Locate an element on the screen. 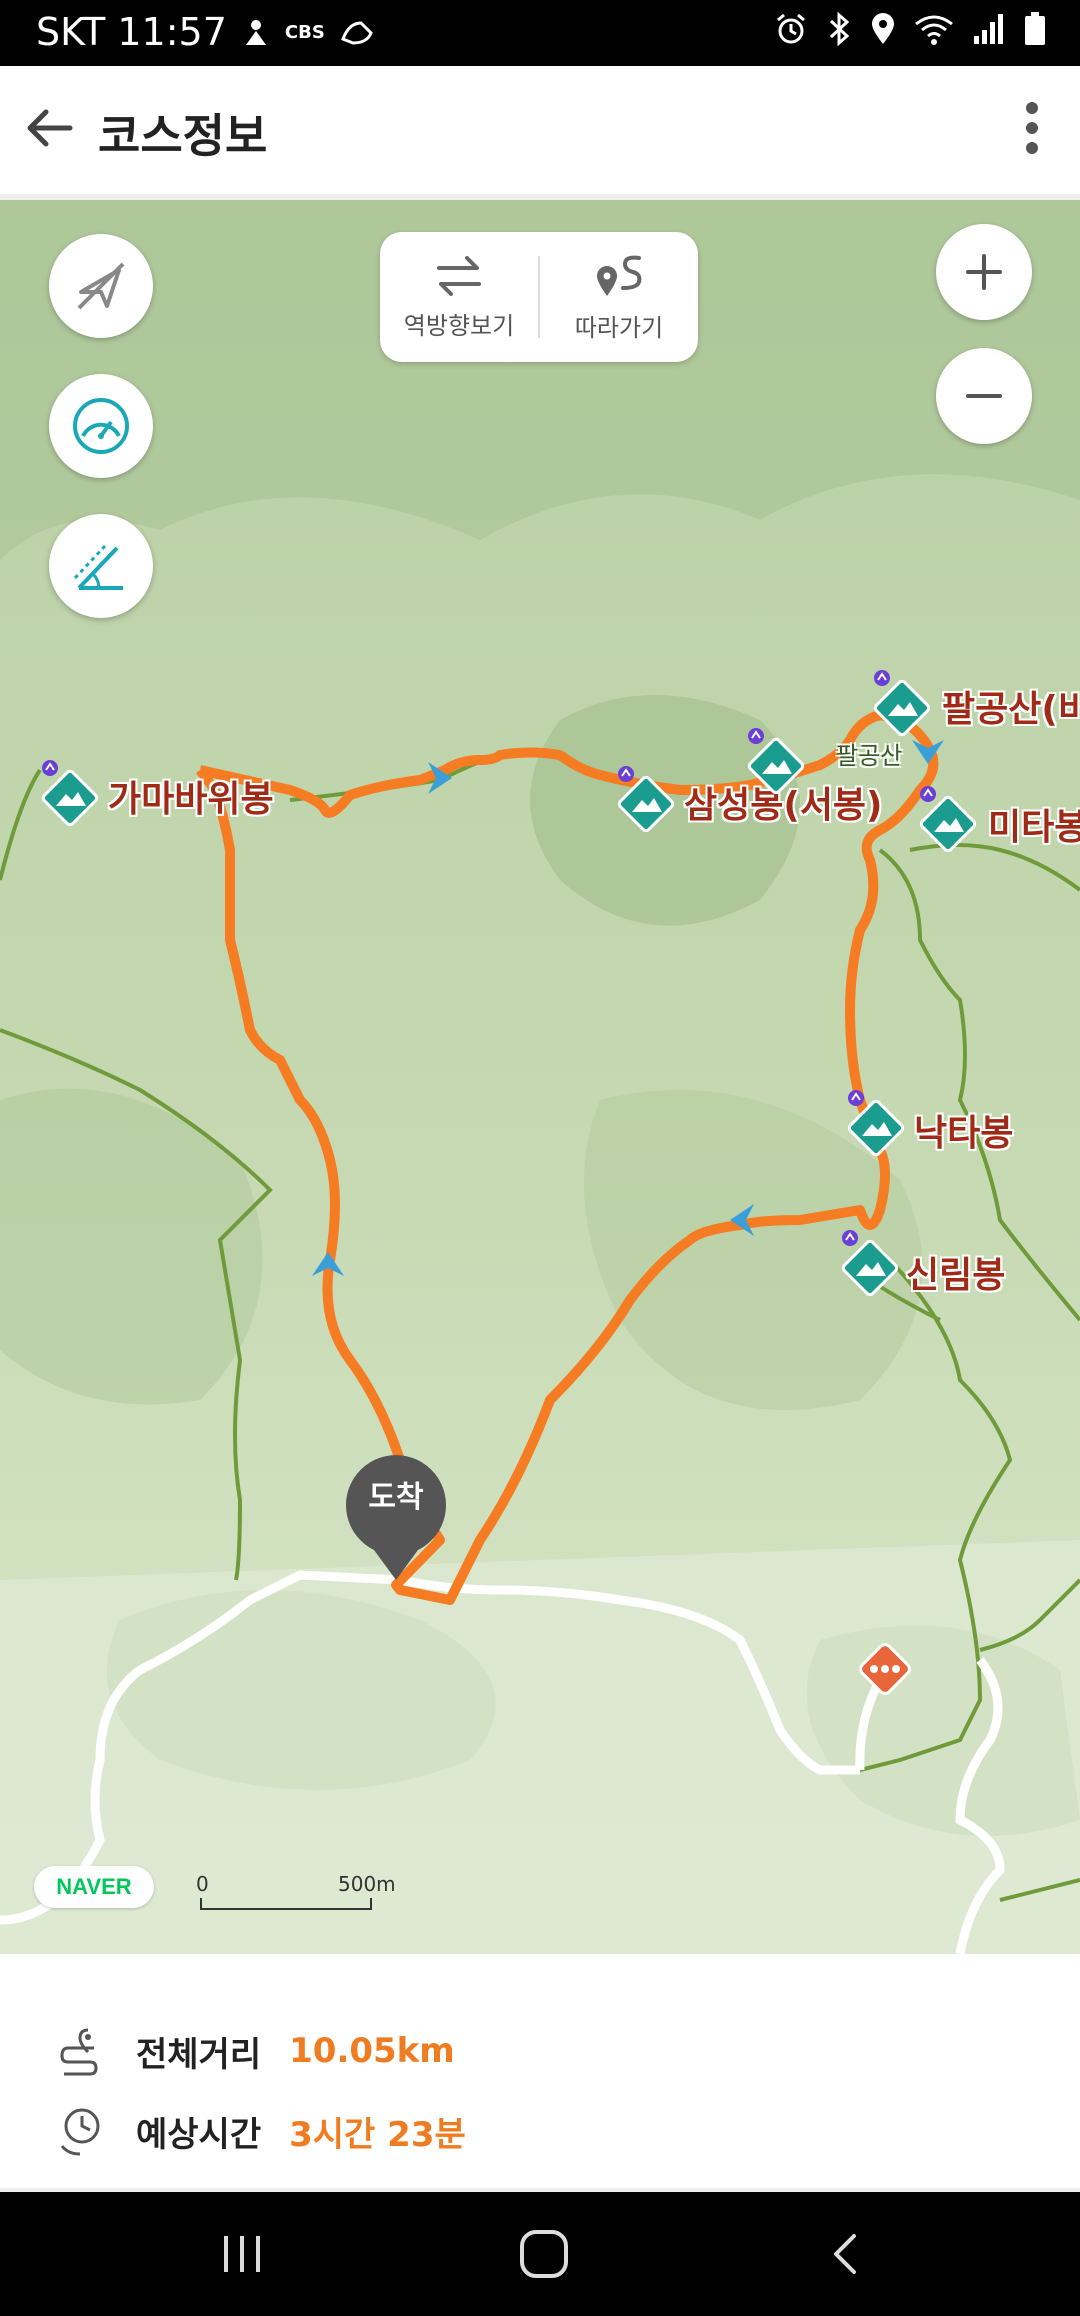 The width and height of the screenshot is (1080, 2316). more-poi-icon is located at coordinates (885, 1669).